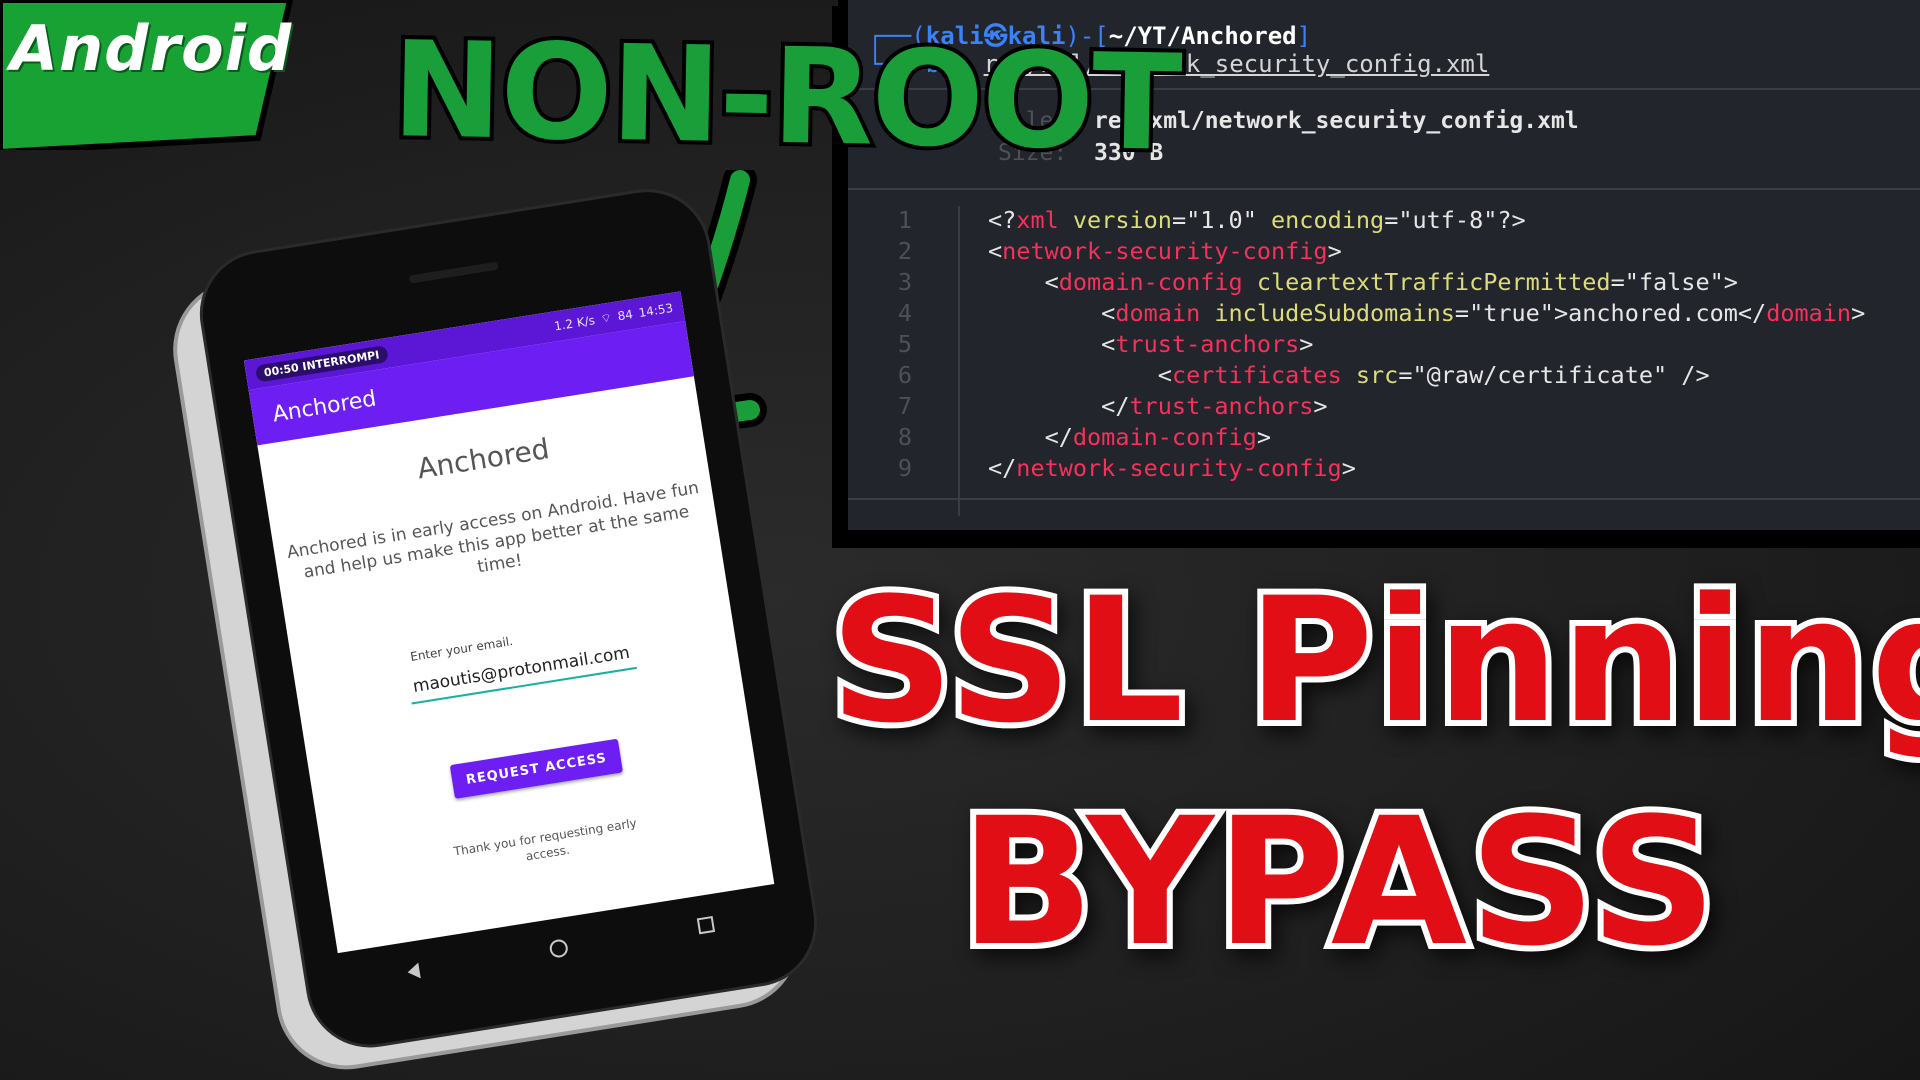  What do you see at coordinates (1165, 251) in the screenshot?
I see `code-text: <network-security-config>` at bounding box center [1165, 251].